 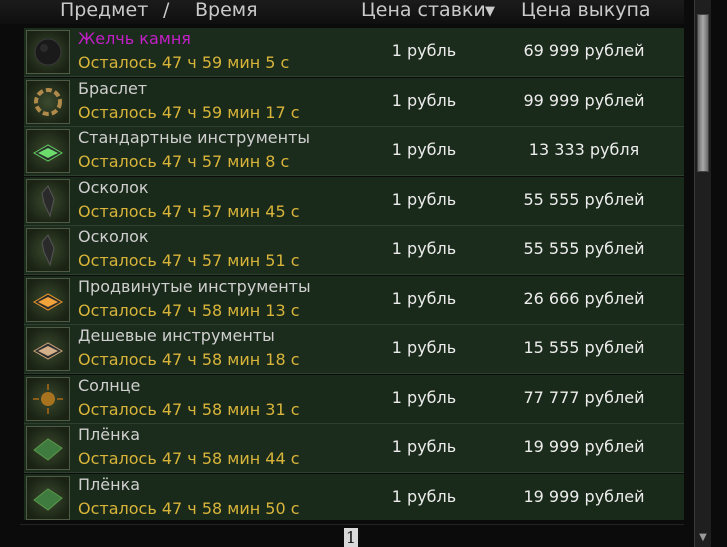 I want to click on right-edge, so click(x=719, y=273).